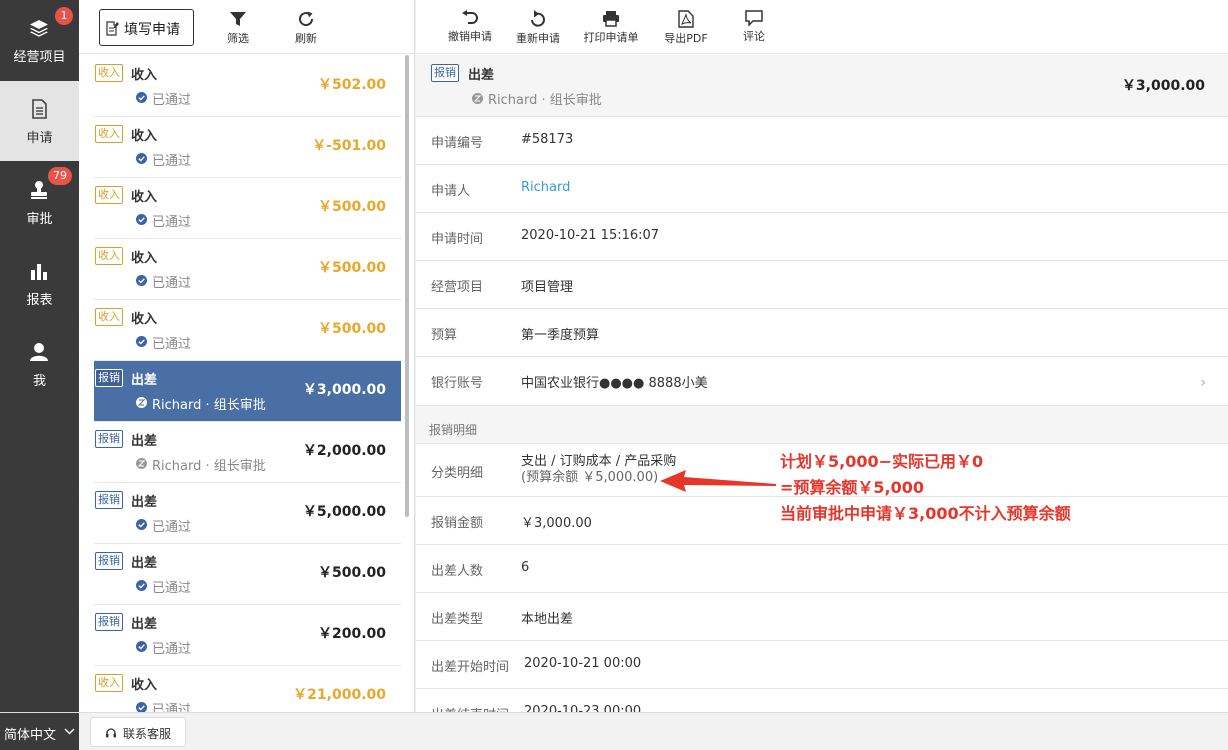  I want to click on row-status-text: 已通过, so click(172, 161).